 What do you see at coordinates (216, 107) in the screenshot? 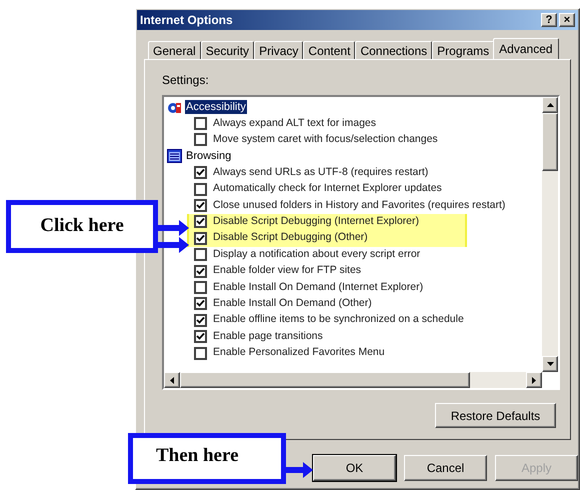
I see `category-item: Accessibility` at bounding box center [216, 107].